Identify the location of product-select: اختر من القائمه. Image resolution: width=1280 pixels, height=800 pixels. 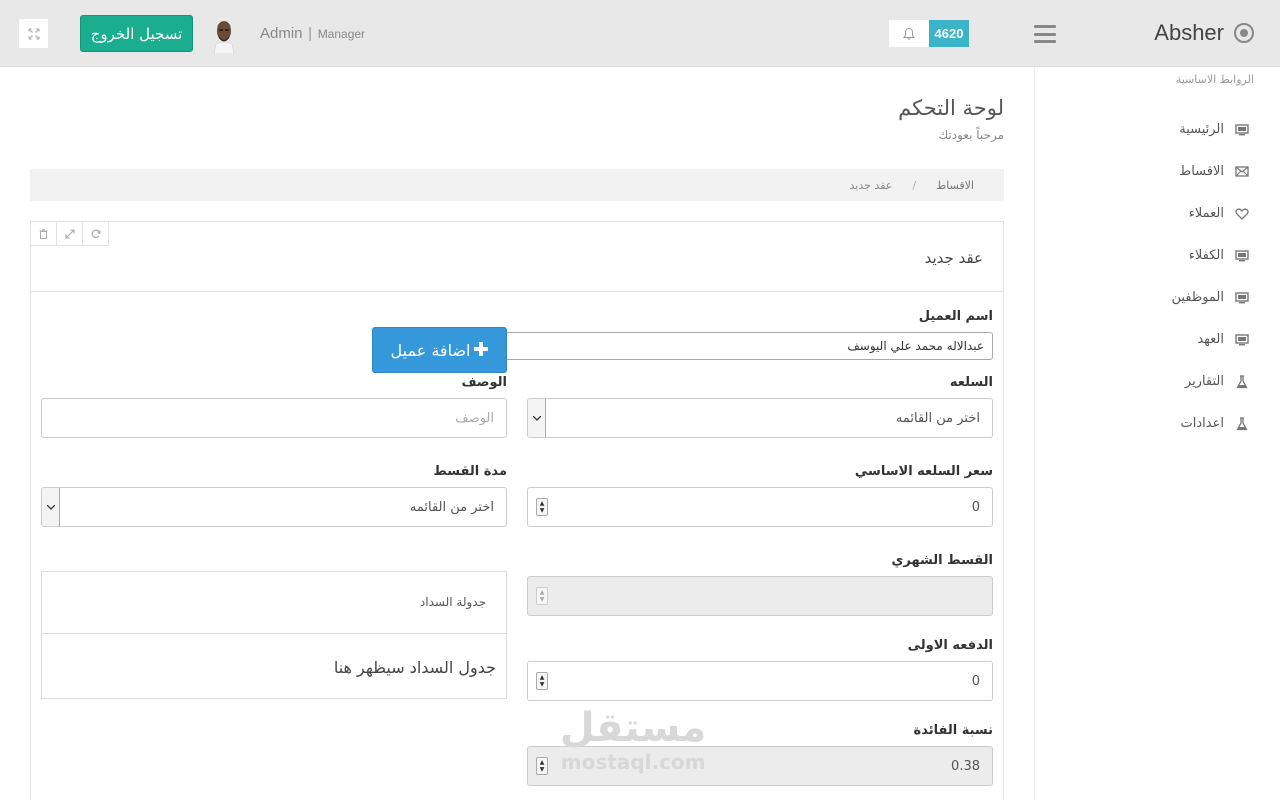
(760, 418).